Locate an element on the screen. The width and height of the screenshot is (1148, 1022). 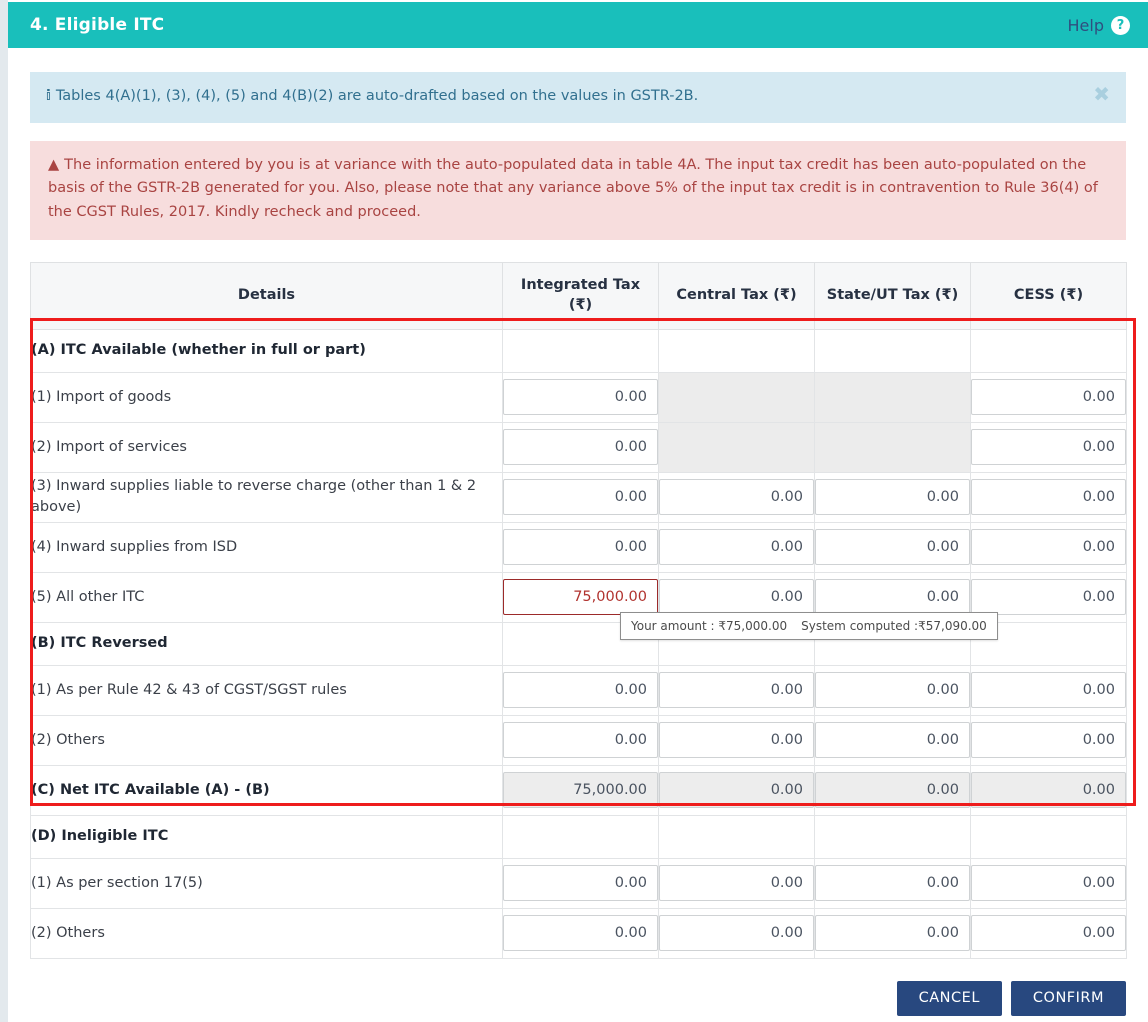
column-header-integrated-tax: Integrated Tax (₹) is located at coordinates (580, 296).